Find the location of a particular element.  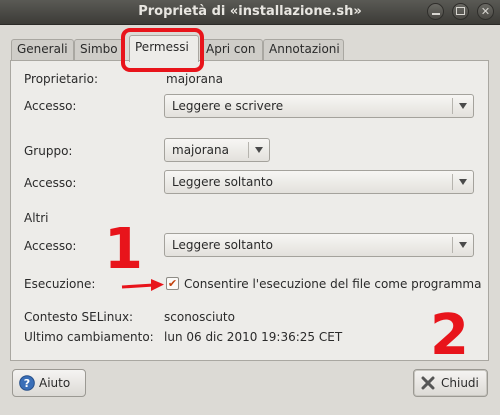

highlight-rectangle is located at coordinates (162, 50).